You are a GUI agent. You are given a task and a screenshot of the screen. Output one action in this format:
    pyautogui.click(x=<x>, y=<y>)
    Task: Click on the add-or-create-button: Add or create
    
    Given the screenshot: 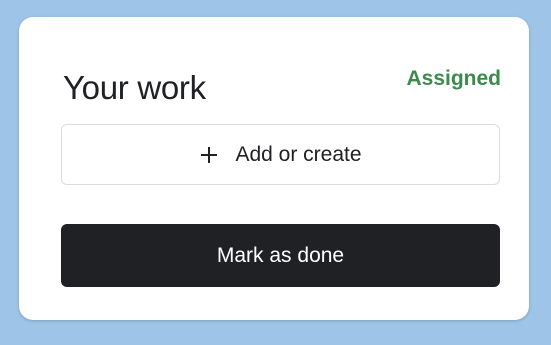 What is the action you would take?
    pyautogui.click(x=280, y=154)
    